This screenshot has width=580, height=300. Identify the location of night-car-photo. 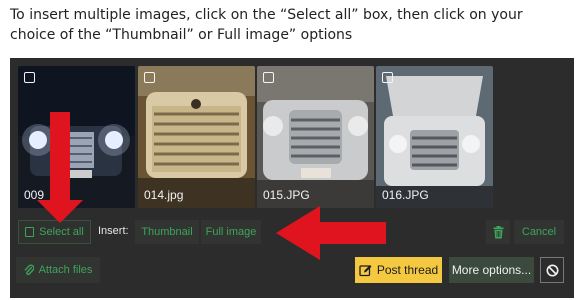
(76, 137).